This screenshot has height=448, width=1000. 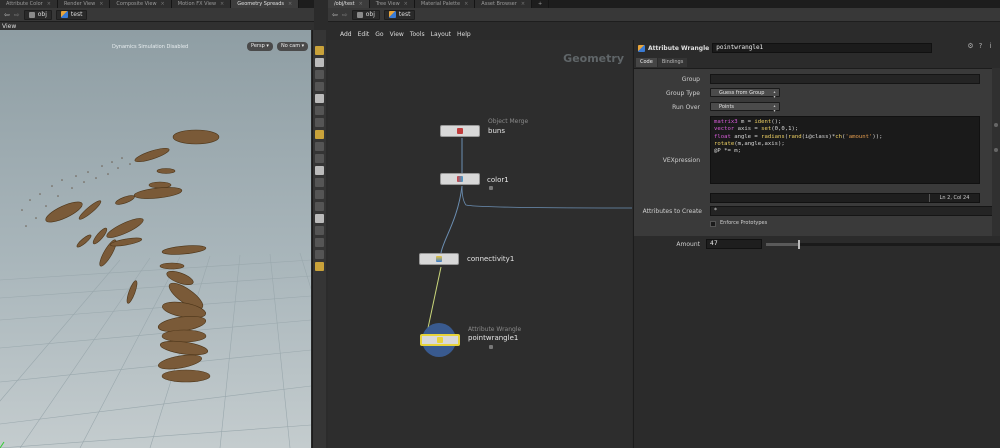 What do you see at coordinates (745, 107) in the screenshot?
I see `run-over-menu: Points` at bounding box center [745, 107].